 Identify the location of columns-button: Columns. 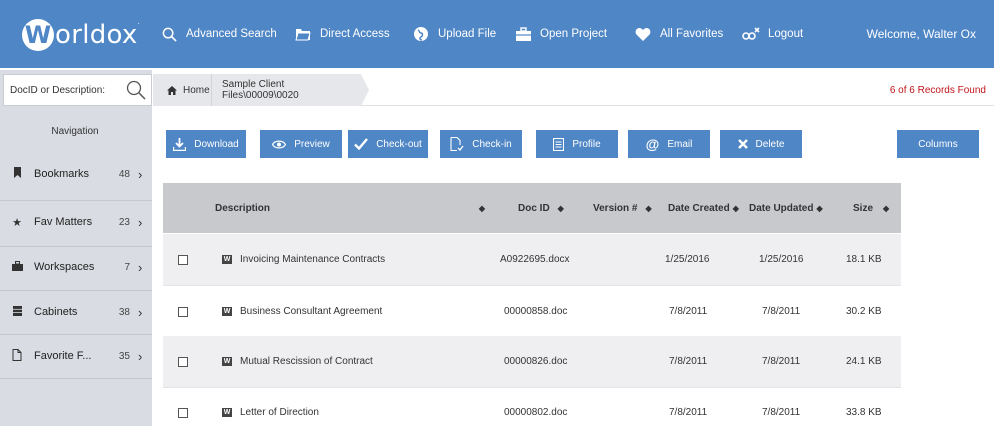
(938, 144).